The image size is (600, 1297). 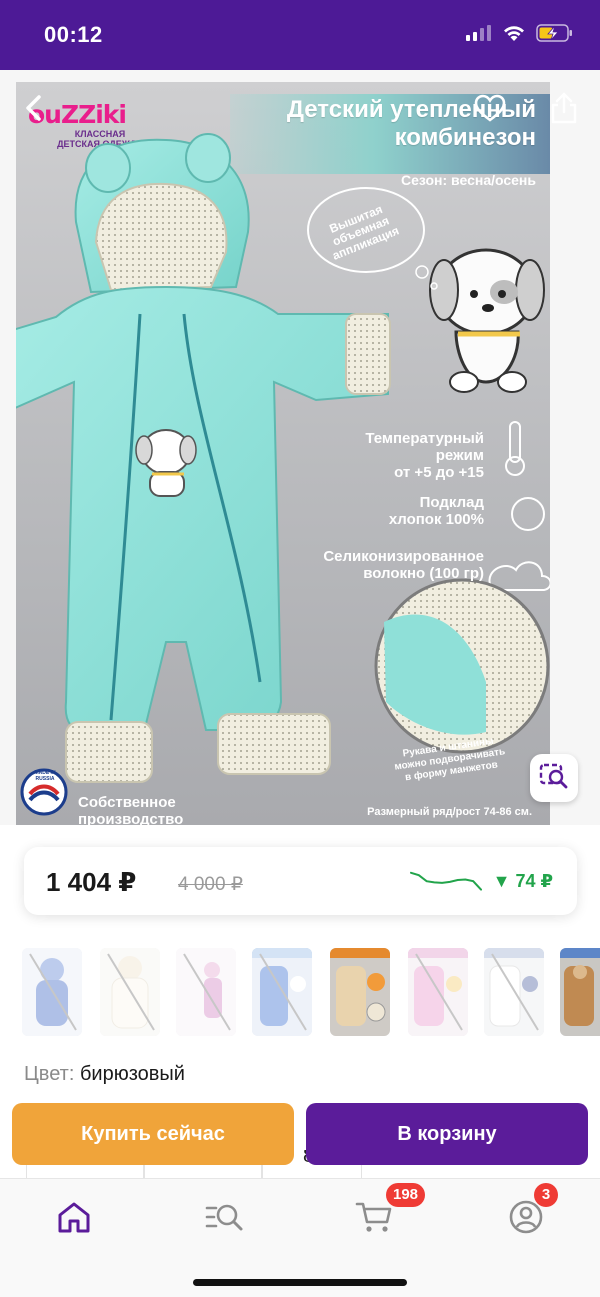 I want to click on old-price: 4 000 ₽, so click(x=210, y=884).